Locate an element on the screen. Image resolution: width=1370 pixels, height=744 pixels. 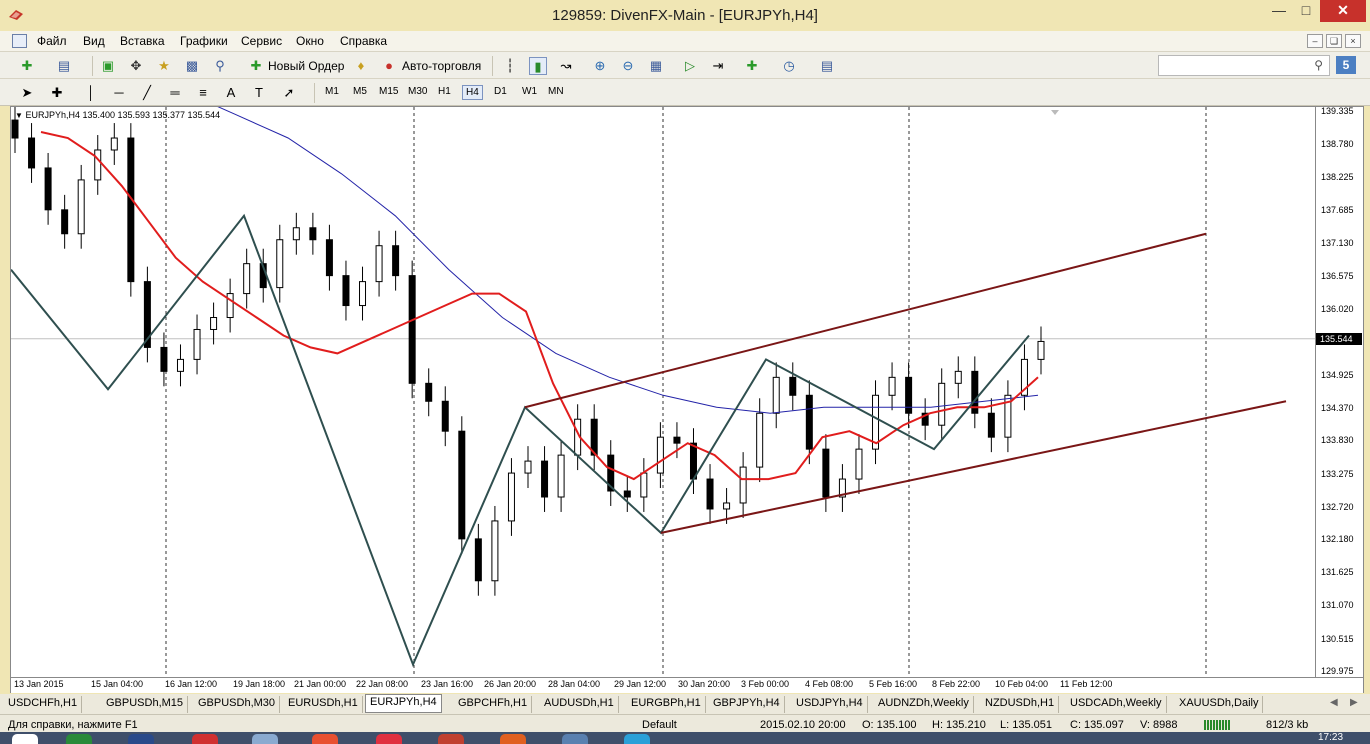
indicators-icon: ✚ is located at coordinates (752, 66).